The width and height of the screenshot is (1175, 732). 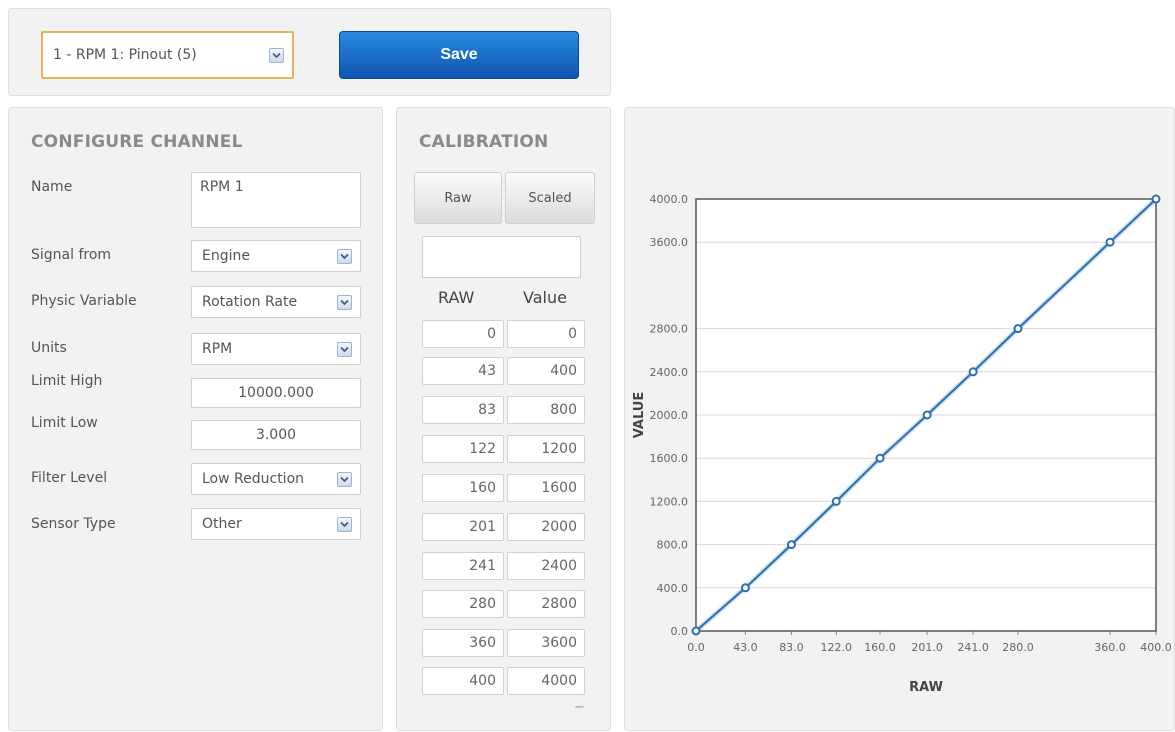 What do you see at coordinates (546, 604) in the screenshot?
I see `calibration-value-cell: 2800` at bounding box center [546, 604].